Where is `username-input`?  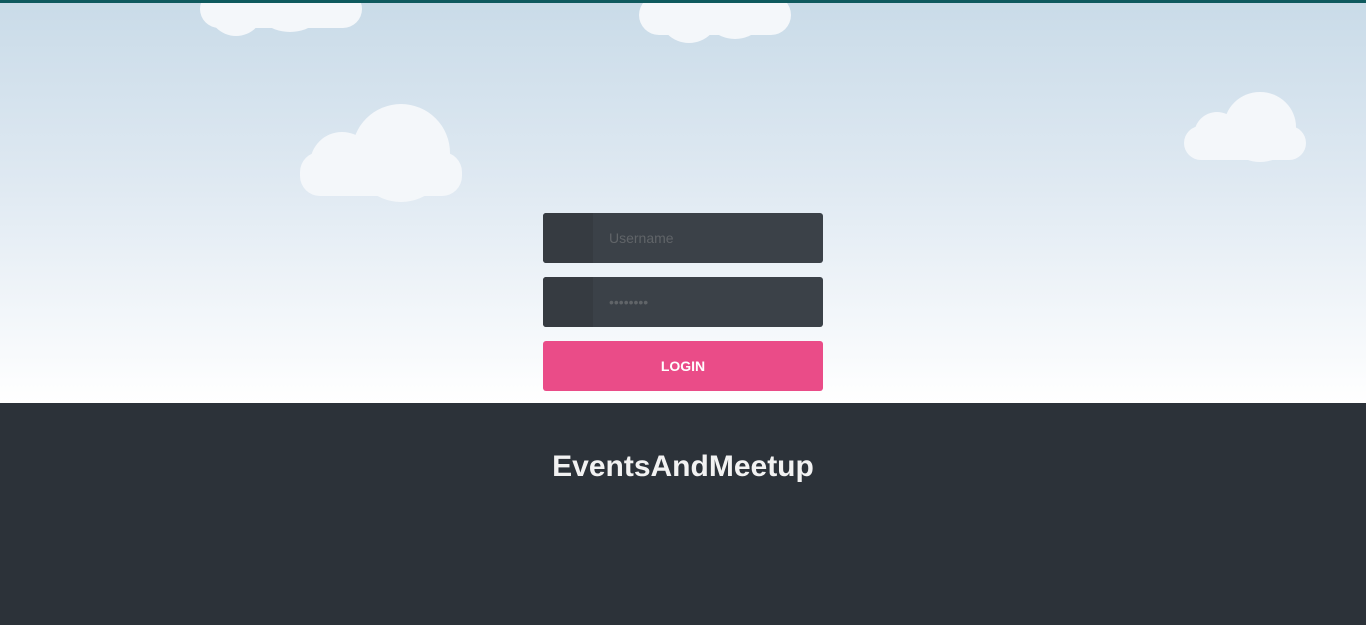 username-input is located at coordinates (708, 238).